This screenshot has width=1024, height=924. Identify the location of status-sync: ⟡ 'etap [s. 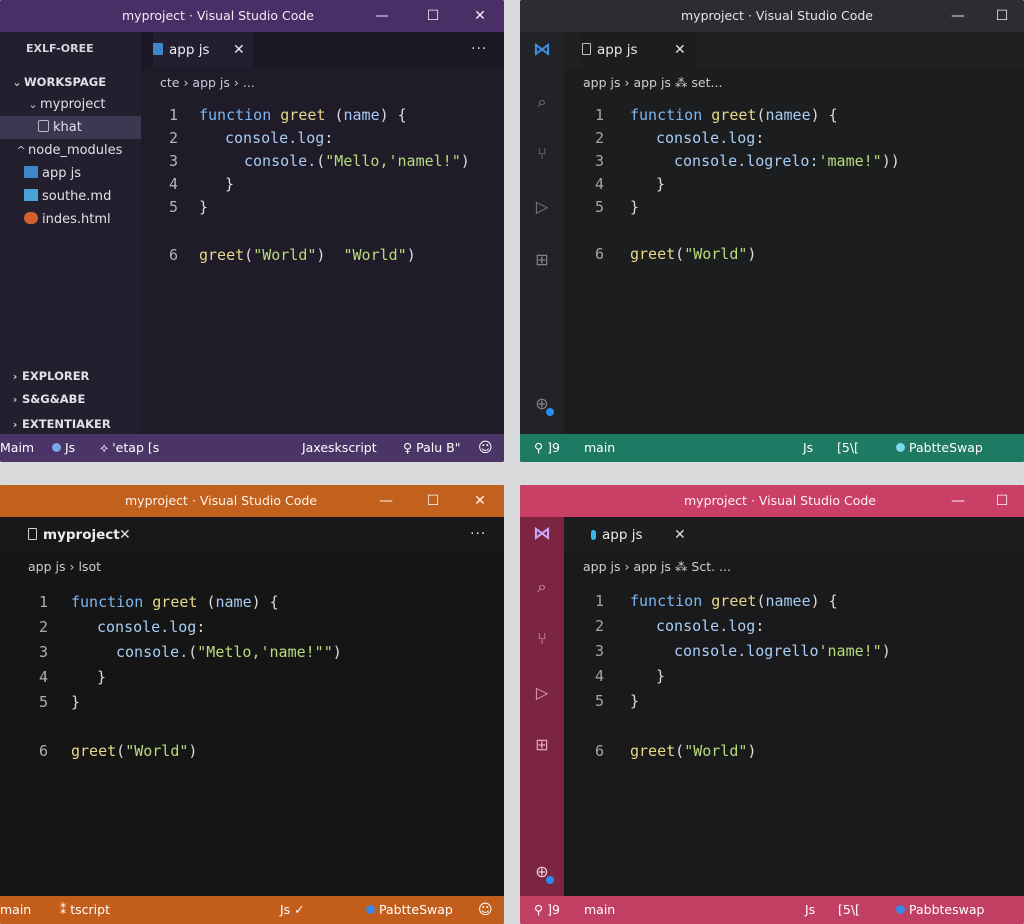
(129, 448).